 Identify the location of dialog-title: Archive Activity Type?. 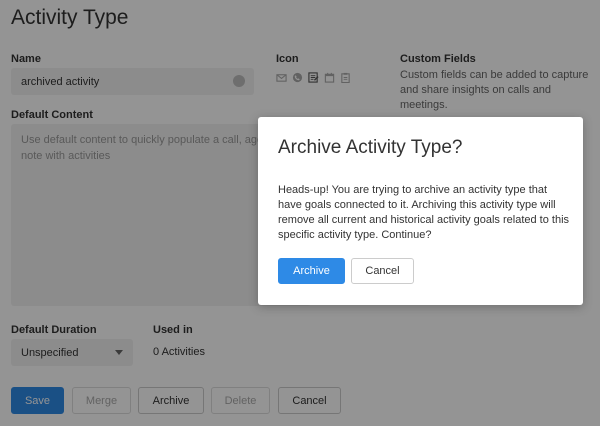
(370, 147).